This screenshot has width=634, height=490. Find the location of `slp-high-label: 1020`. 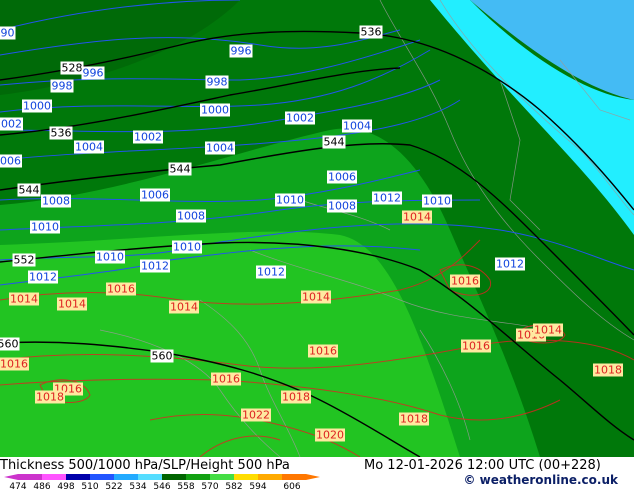

slp-high-label: 1020 is located at coordinates (330, 435).